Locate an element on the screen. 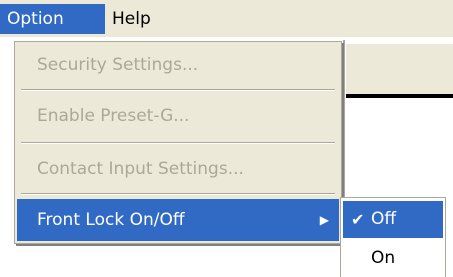 The height and width of the screenshot is (277, 453). submenu-item-on-label: On is located at coordinates (383, 258).